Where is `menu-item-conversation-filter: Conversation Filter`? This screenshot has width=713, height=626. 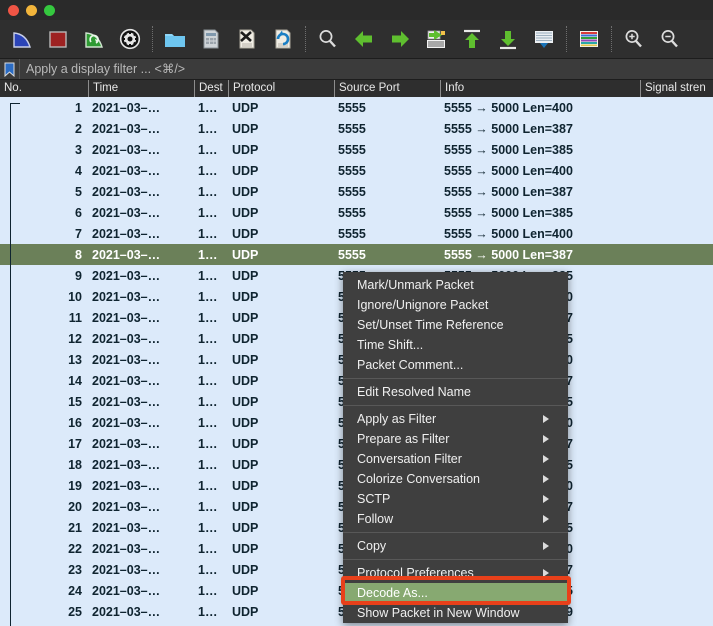 menu-item-conversation-filter: Conversation Filter is located at coordinates (455, 459).